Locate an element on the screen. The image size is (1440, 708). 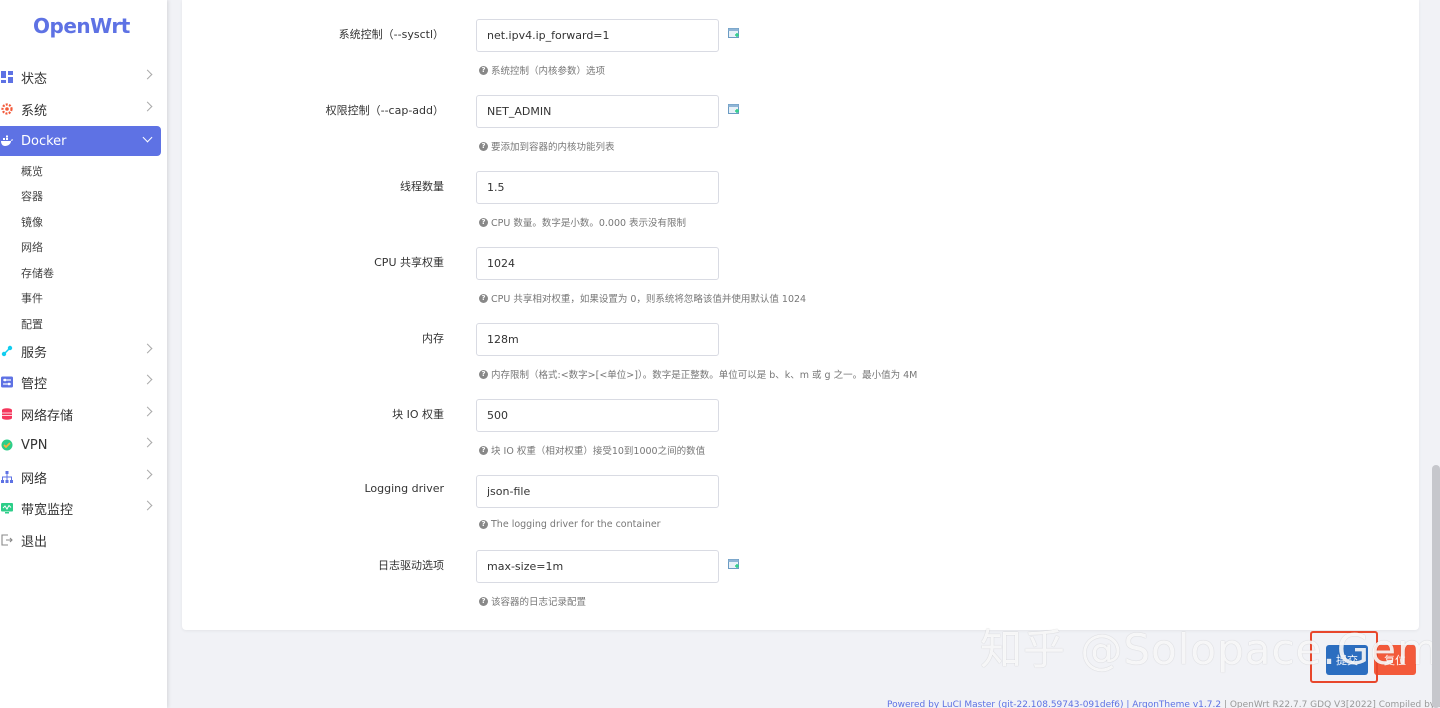
cpus-help-text: CPU 数量。数字是小数。0.000 表示没有限制 is located at coordinates (589, 223).